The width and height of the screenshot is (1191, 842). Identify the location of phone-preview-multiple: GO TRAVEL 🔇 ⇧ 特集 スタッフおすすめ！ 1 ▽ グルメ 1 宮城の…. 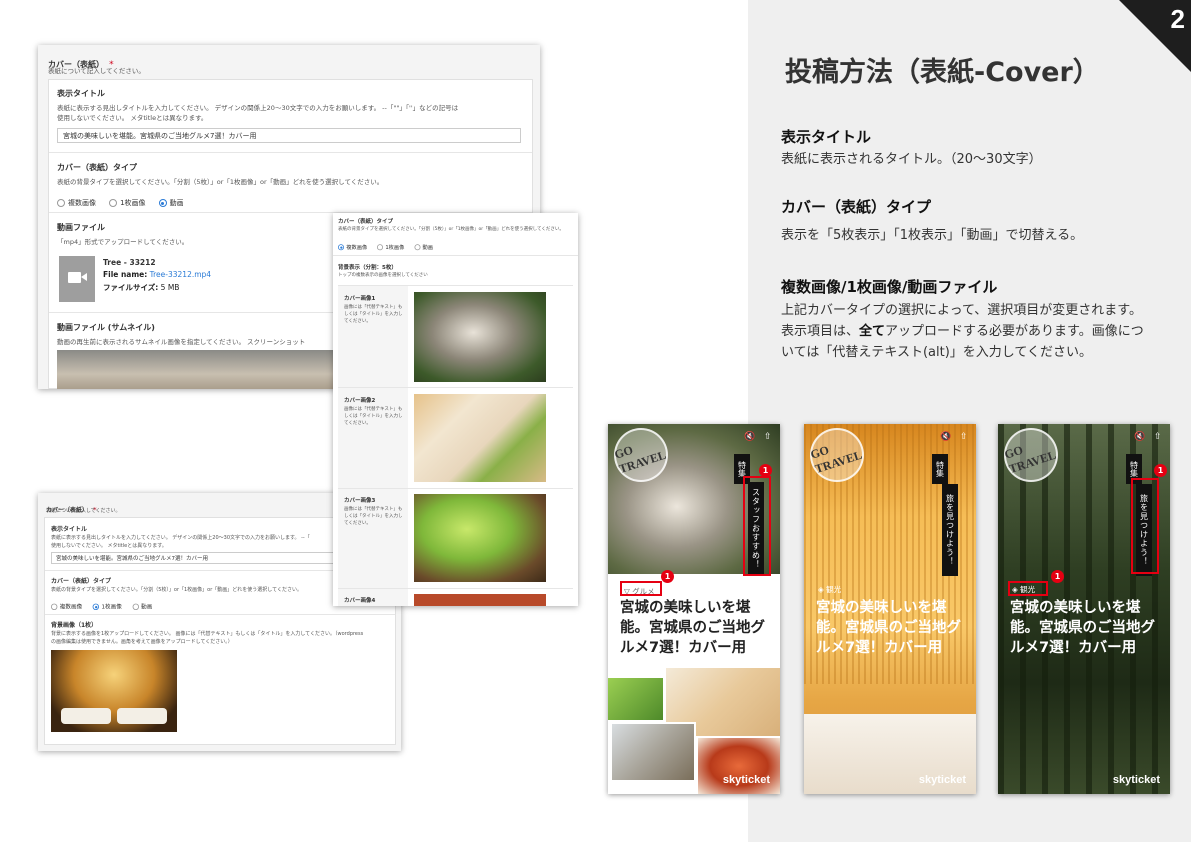
(694, 609).